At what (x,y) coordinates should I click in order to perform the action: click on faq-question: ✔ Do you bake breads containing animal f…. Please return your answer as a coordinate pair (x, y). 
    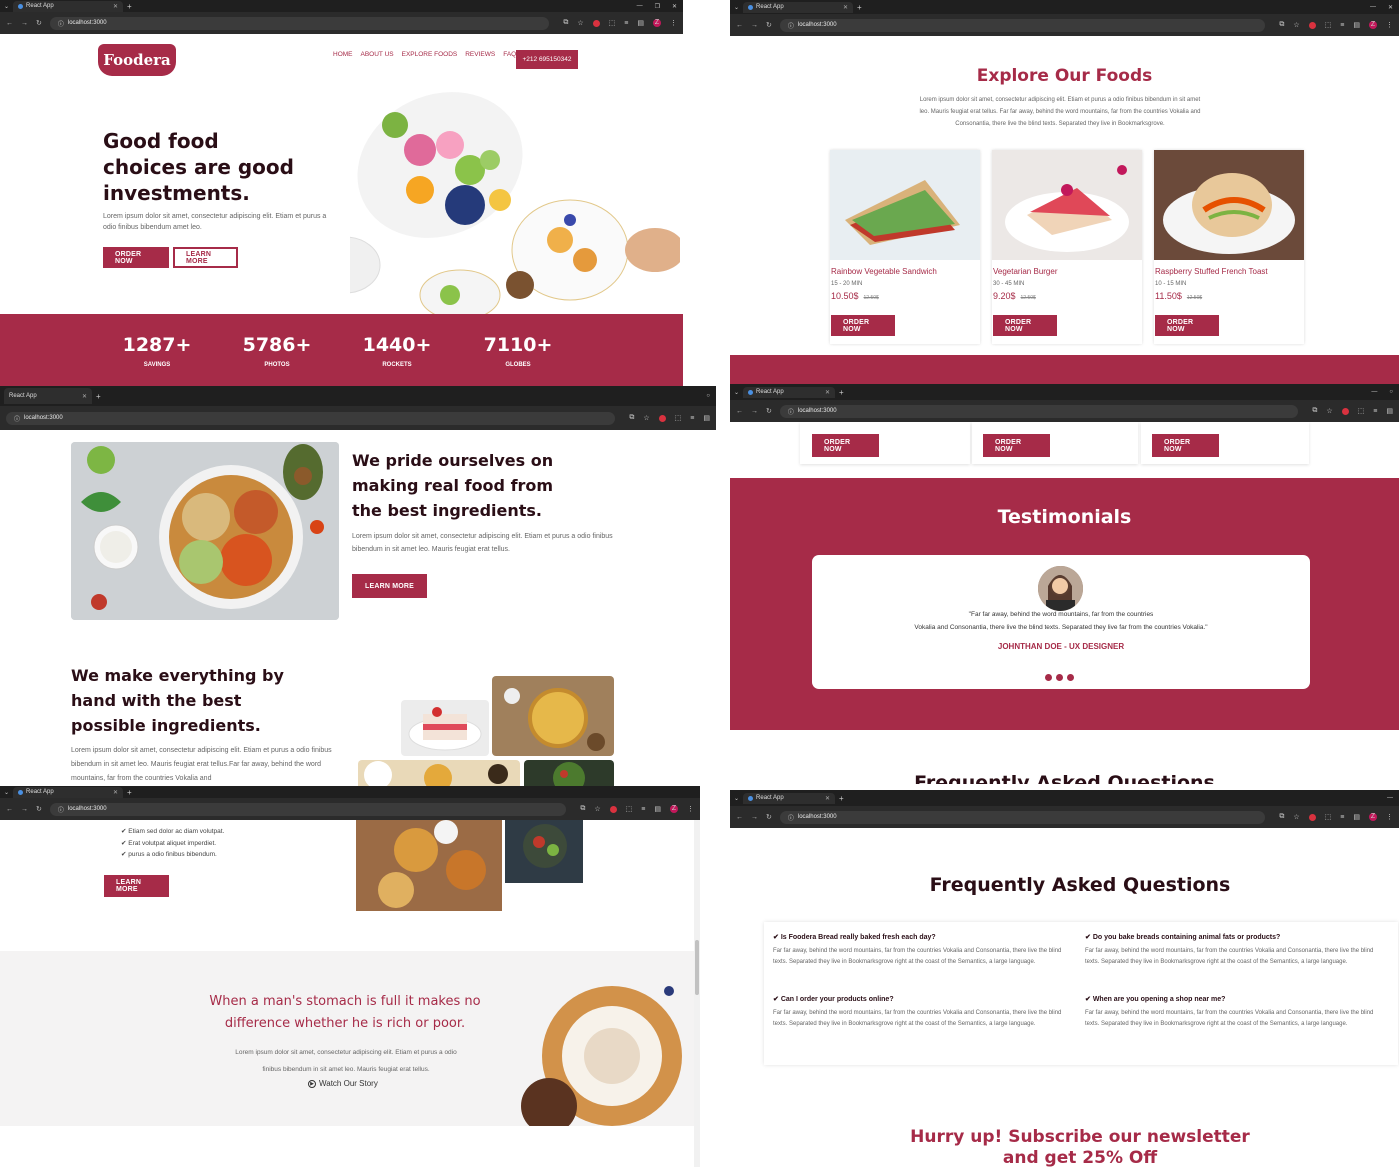
    Looking at the image, I should click on (1235, 937).